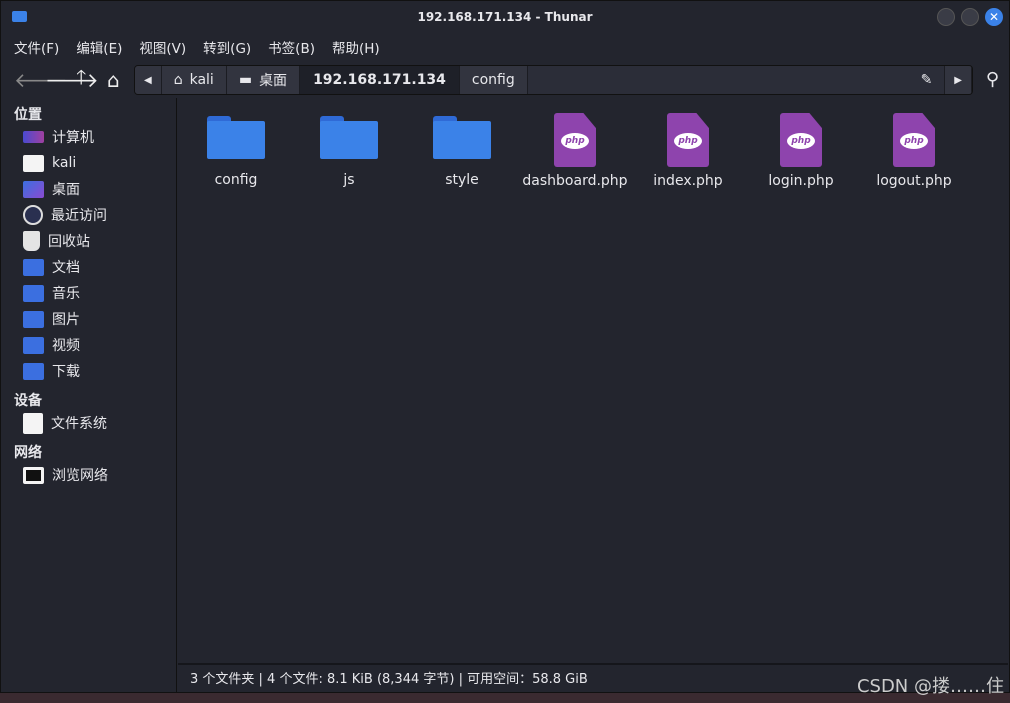  I want to click on path-scroll-left-button: ◀, so click(148, 80).